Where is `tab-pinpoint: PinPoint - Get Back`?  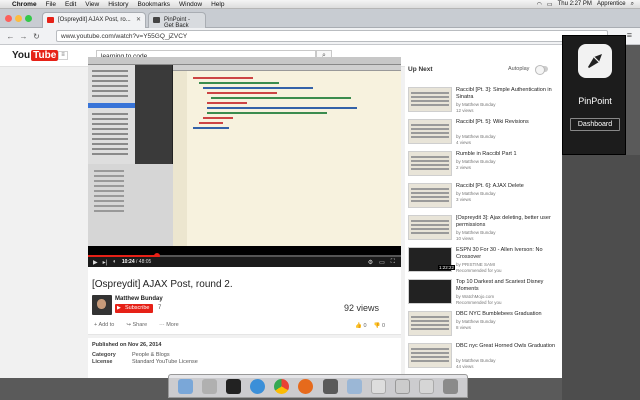
tab-pinpoint: PinPoint - Get Back is located at coordinates (177, 20).